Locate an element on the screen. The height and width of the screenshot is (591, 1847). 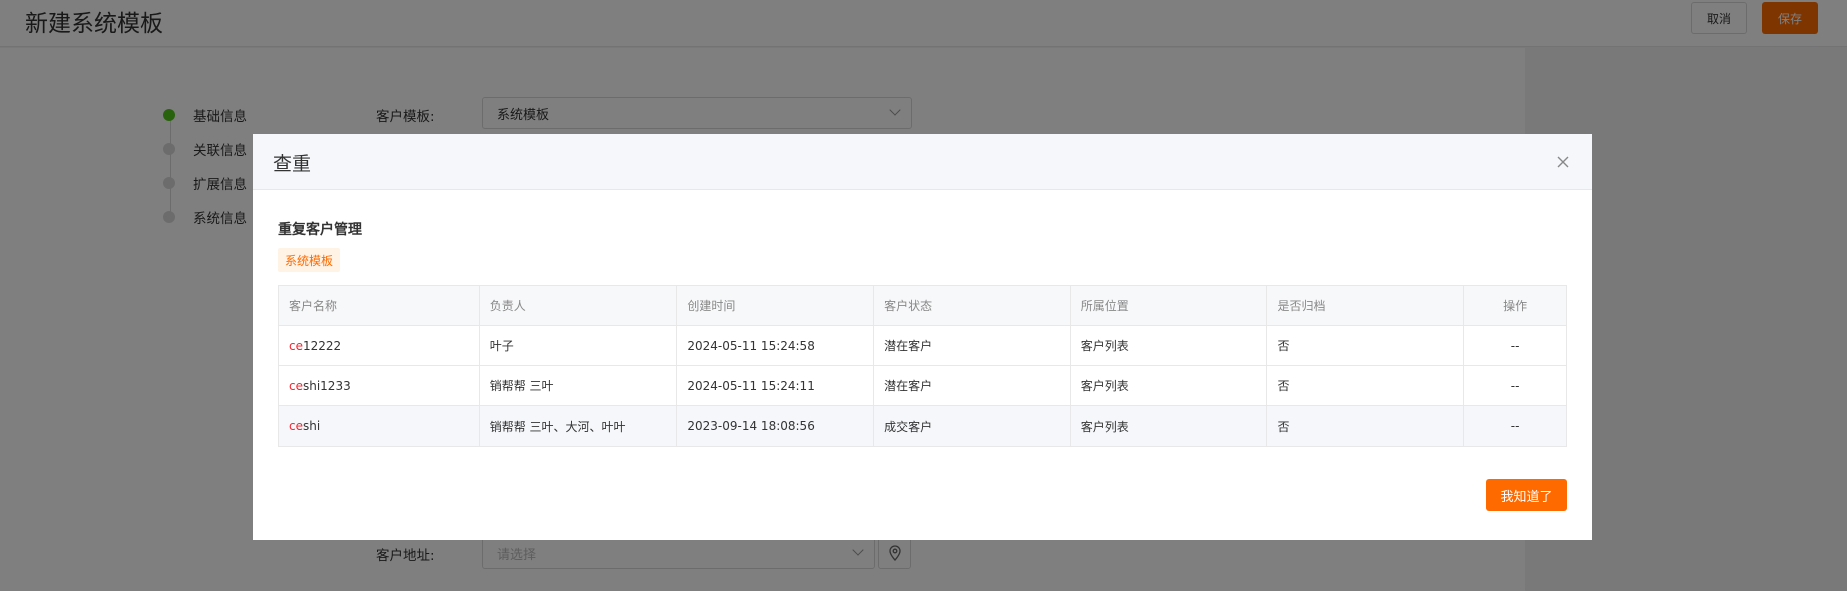
column-header: 操作 is located at coordinates (1515, 306).